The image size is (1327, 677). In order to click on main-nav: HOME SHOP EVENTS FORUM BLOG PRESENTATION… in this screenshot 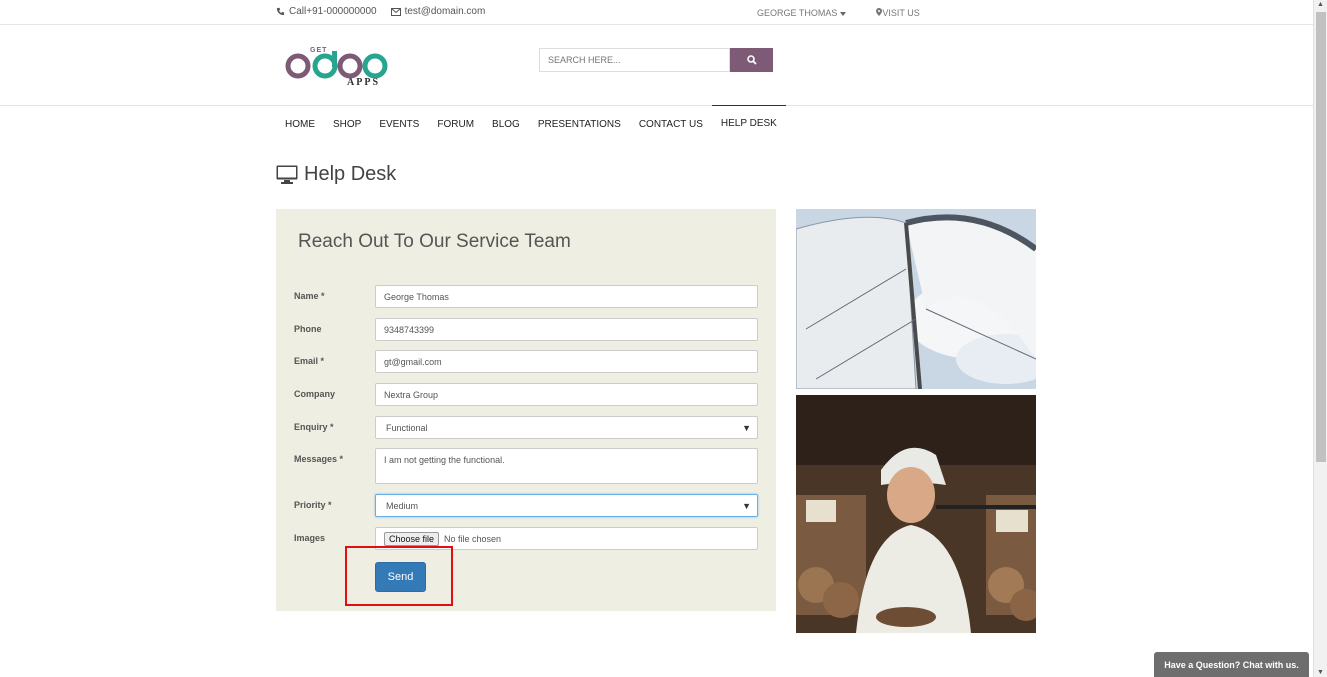, I will do `click(531, 122)`.